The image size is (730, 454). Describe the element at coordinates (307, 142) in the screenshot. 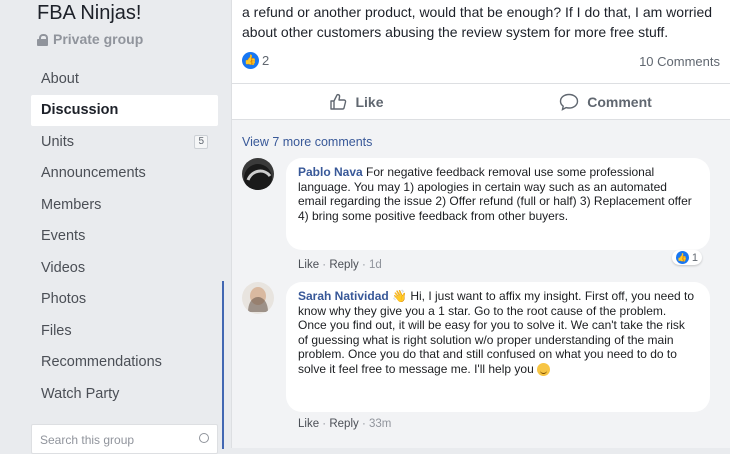

I see `view-more-comments-link: View 7 more comments` at that location.